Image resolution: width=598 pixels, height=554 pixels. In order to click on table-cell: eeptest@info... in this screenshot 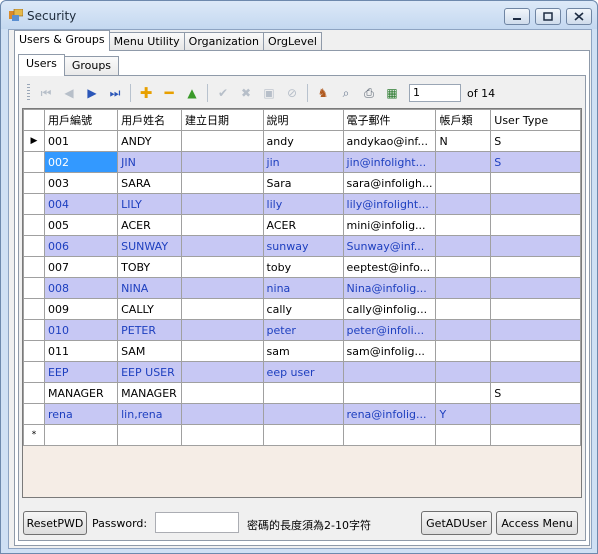, I will do `click(389, 267)`.